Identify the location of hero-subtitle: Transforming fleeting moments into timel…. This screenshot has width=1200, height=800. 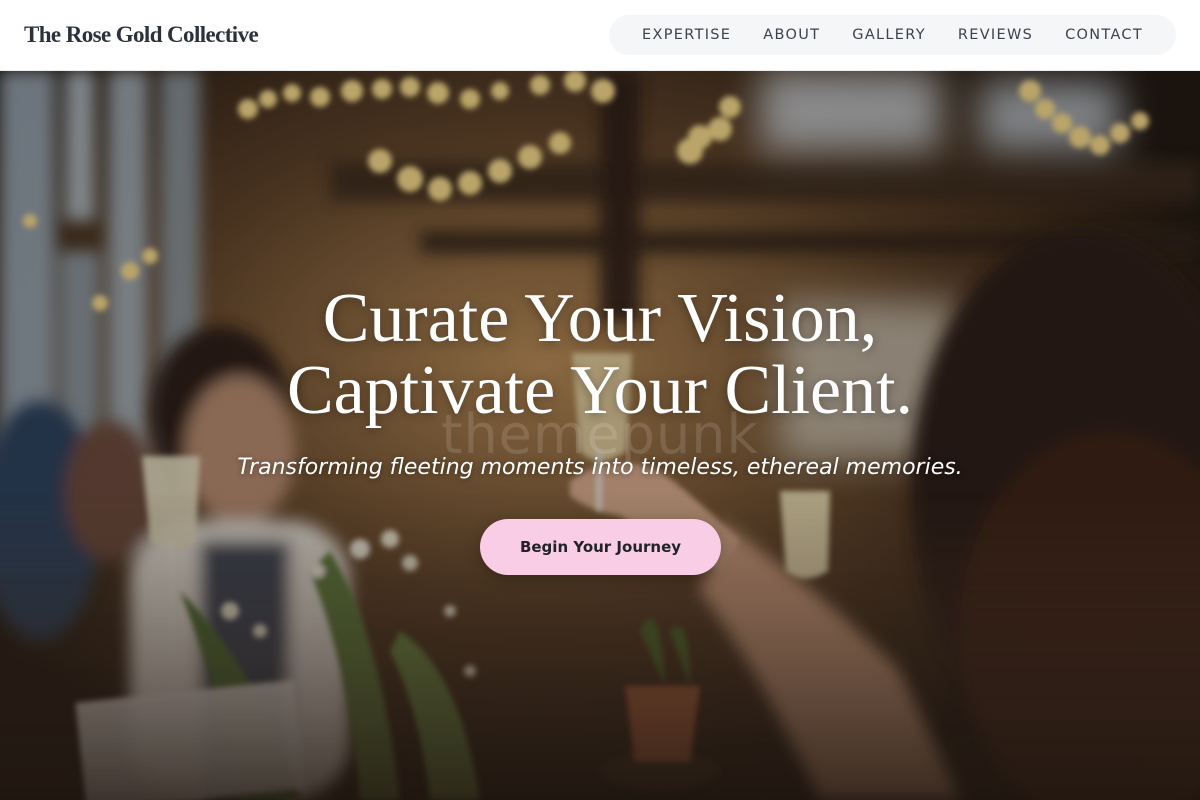
(600, 467).